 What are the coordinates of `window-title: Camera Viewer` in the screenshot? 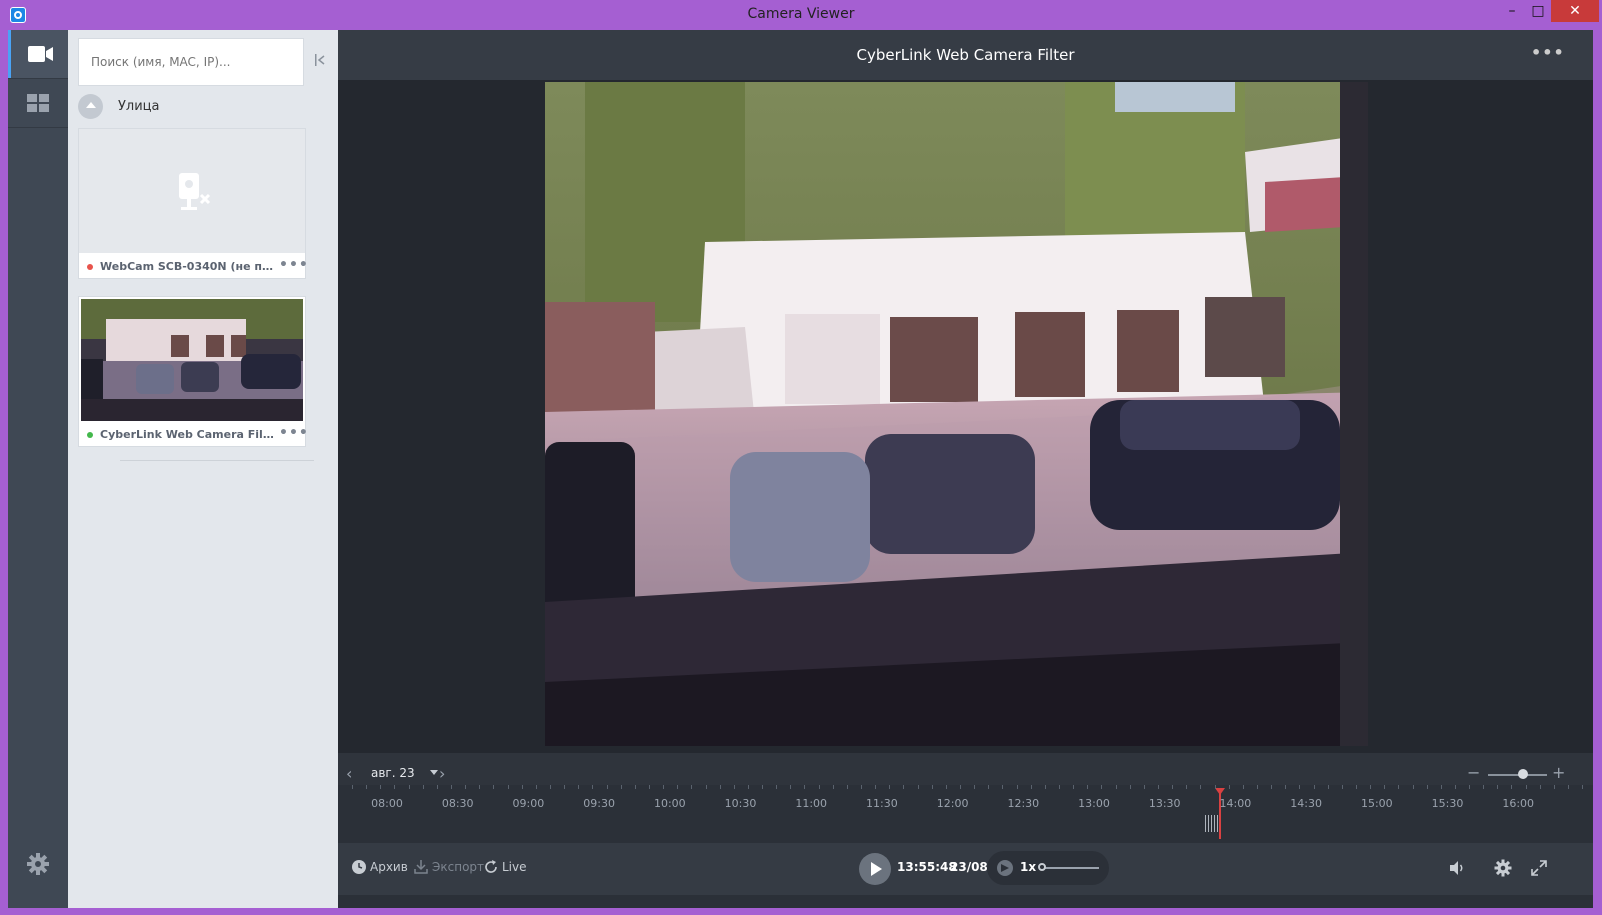 It's located at (801, 14).